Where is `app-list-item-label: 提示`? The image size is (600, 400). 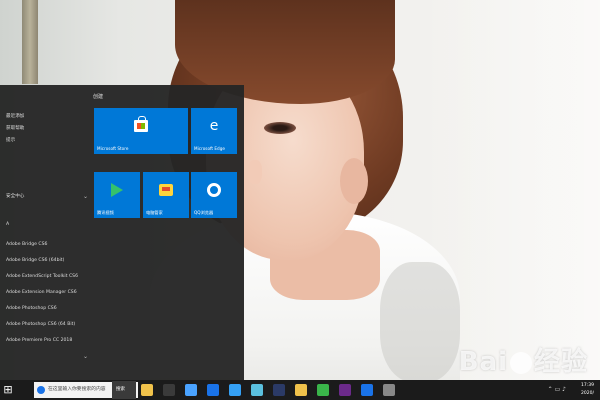
app-list-item-label: 提示 is located at coordinates (11, 140).